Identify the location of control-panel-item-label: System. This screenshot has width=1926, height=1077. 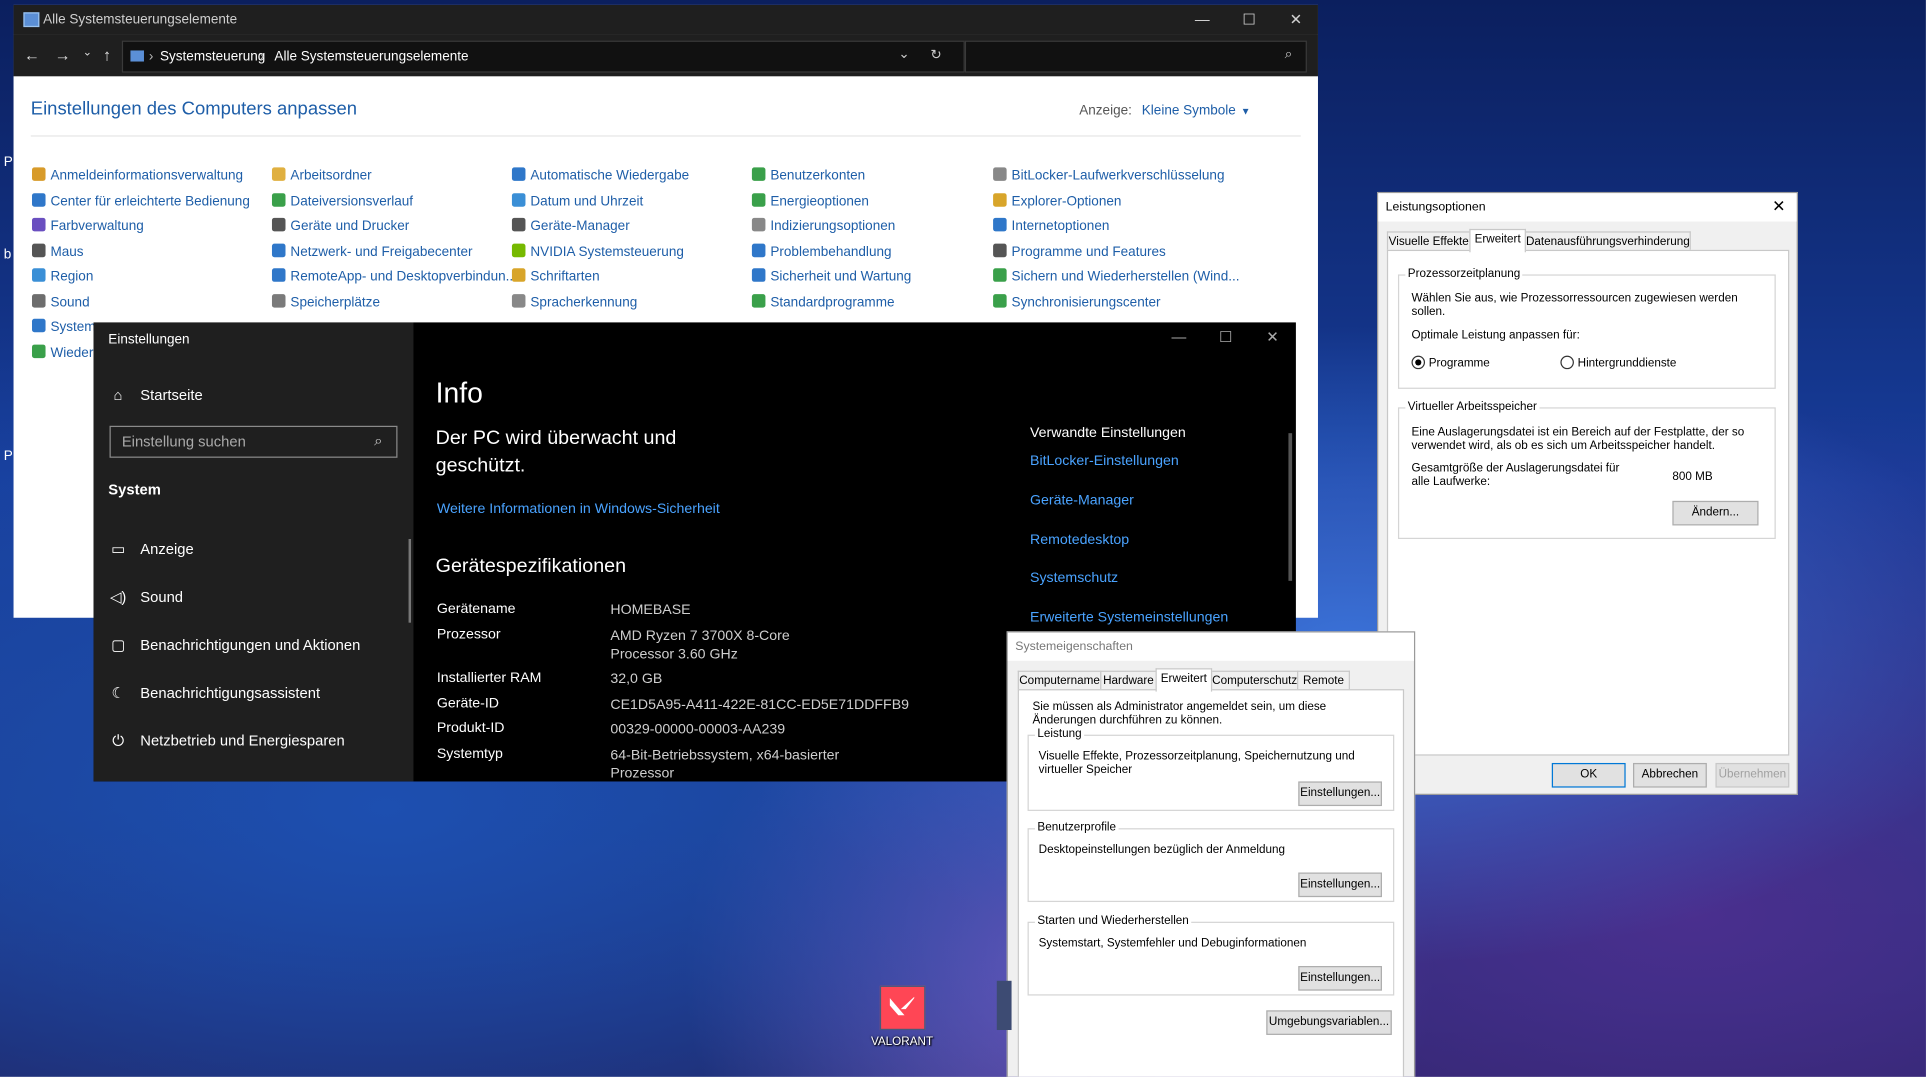
(73, 327).